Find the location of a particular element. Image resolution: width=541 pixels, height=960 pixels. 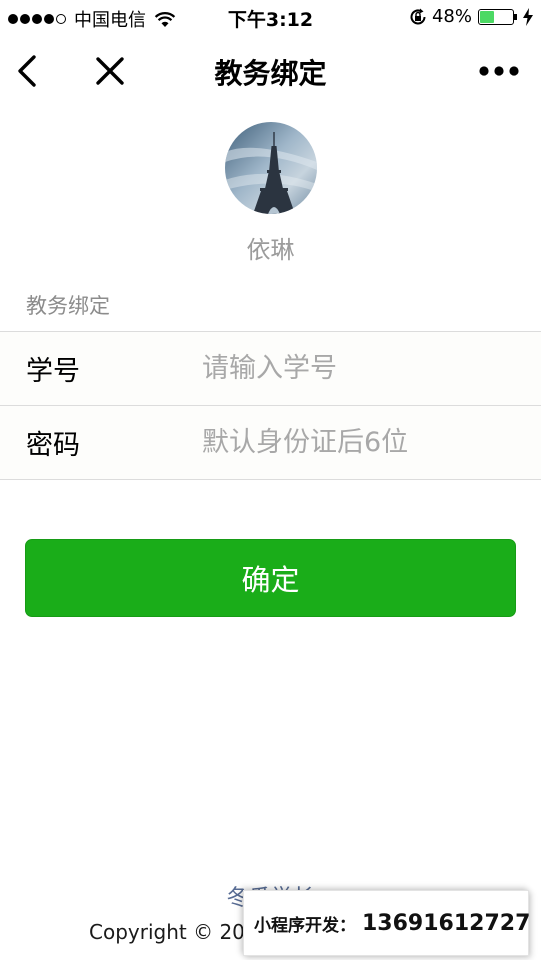

nav-bar: 教务绑定 is located at coordinates (270, 71).